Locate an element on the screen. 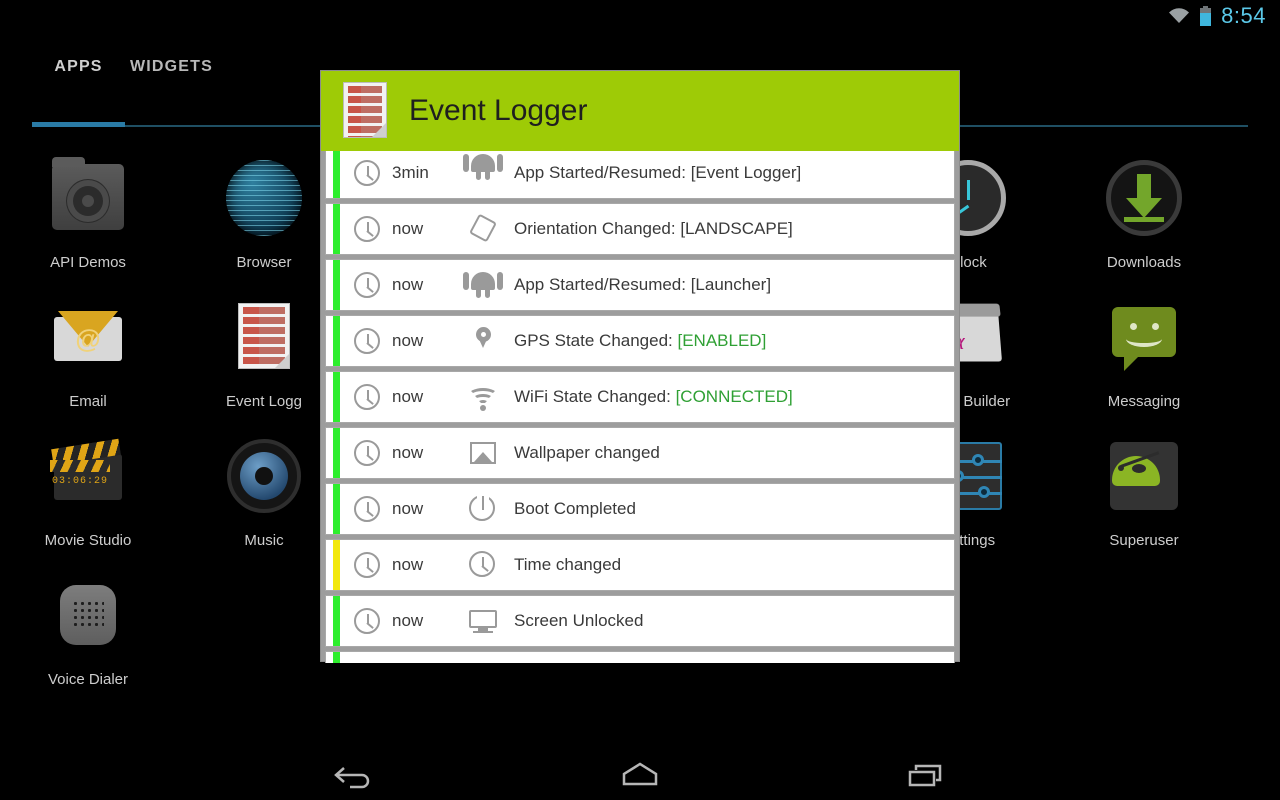 Image resolution: width=1280 pixels, height=800 pixels. tab-apps: APPS is located at coordinates (78, 79).